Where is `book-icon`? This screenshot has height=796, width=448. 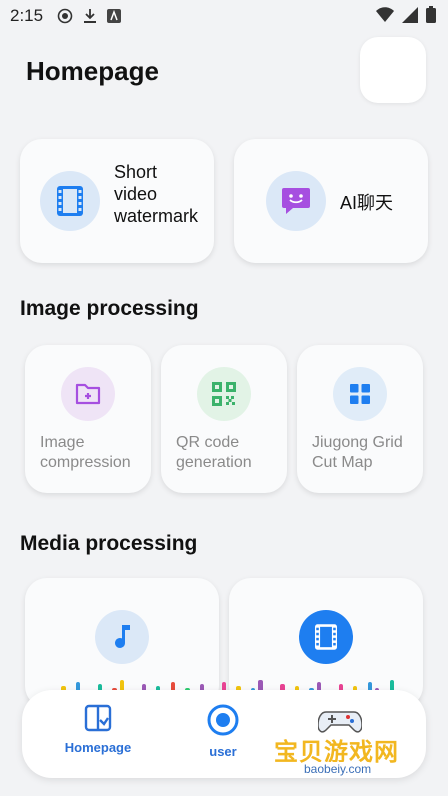
book-icon is located at coordinates (98, 718).